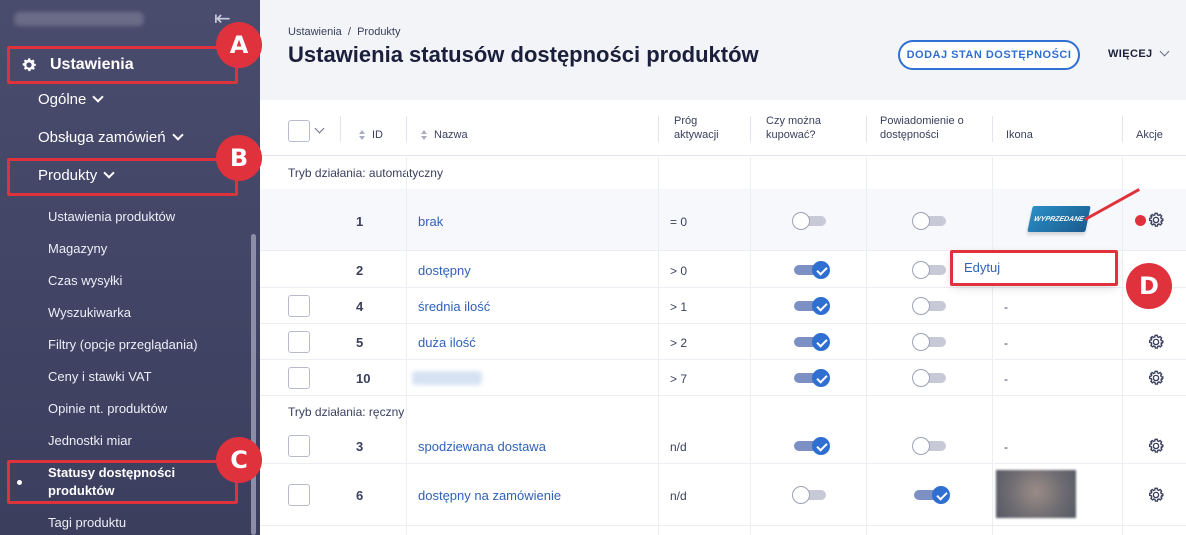 The height and width of the screenshot is (535, 1186). I want to click on sidebar-leaf-prices-vat: Ceny i stawki VAT, so click(100, 377).